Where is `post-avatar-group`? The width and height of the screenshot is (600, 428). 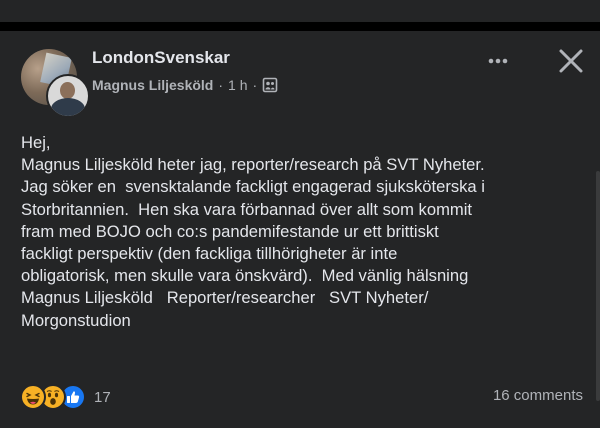 post-avatar-group is located at coordinates (55, 83).